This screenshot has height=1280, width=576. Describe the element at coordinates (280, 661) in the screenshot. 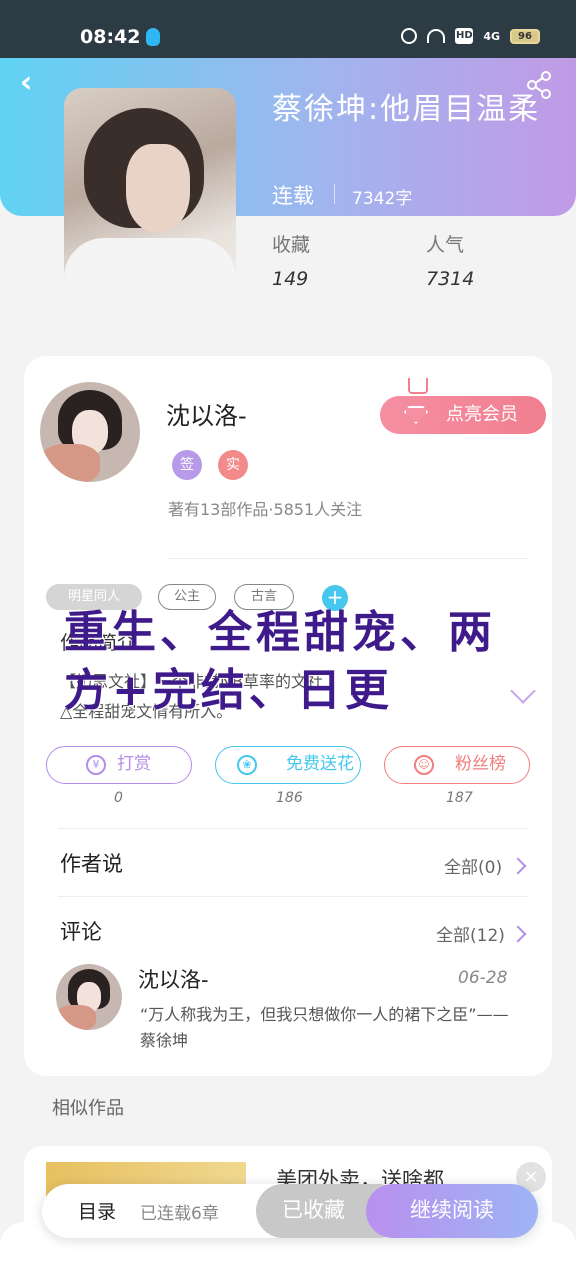

I see `handwritten-overlay-text: 重生、全程甜宠、两方+完结、日更` at that location.